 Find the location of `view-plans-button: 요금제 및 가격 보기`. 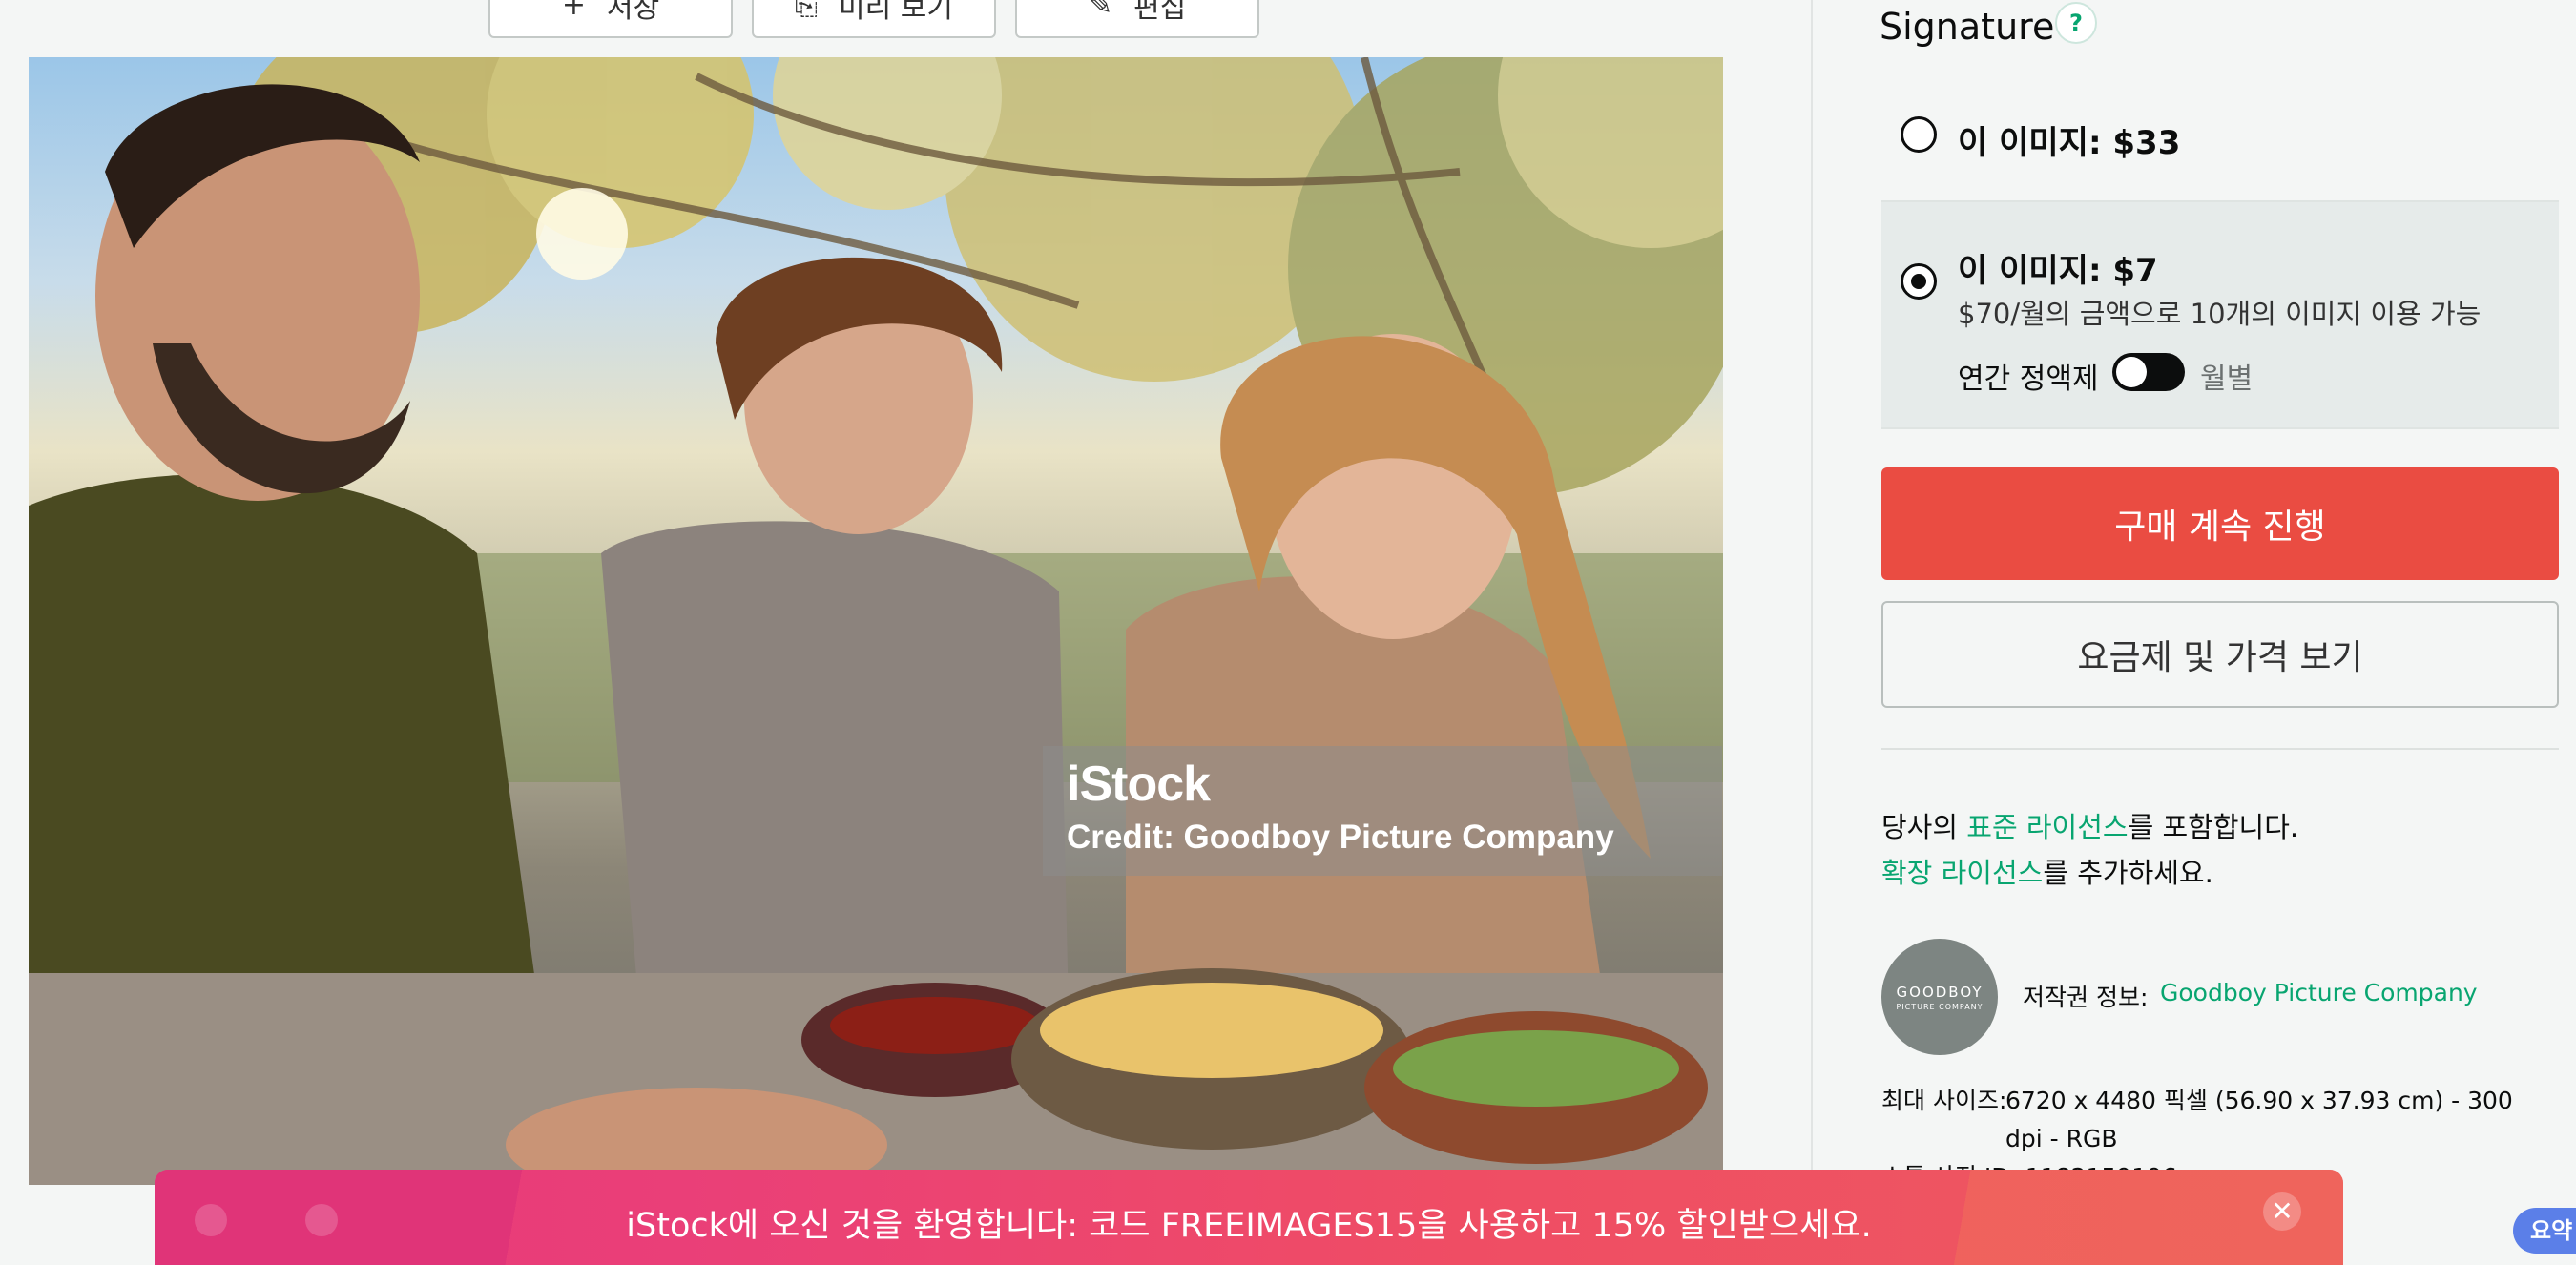

view-plans-button: 요금제 및 가격 보기 is located at coordinates (2220, 654).